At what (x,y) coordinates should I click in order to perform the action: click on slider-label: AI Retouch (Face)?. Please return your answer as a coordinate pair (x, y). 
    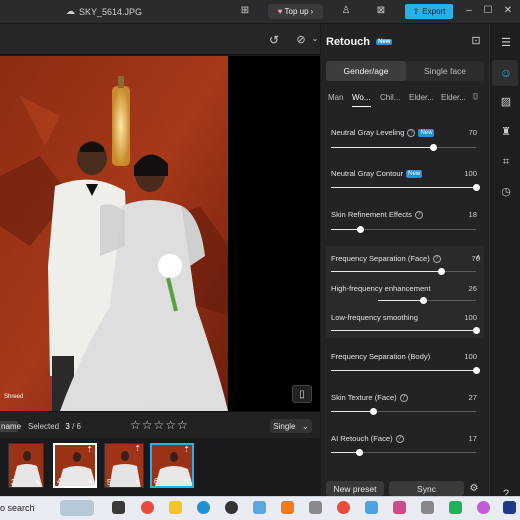
    Looking at the image, I should click on (367, 438).